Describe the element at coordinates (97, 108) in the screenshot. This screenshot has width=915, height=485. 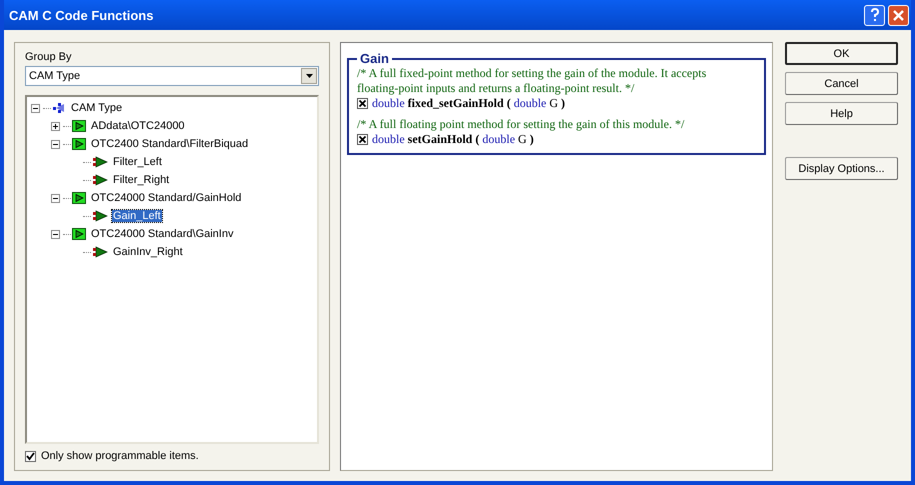
I see `tree-item: CAM Type` at that location.